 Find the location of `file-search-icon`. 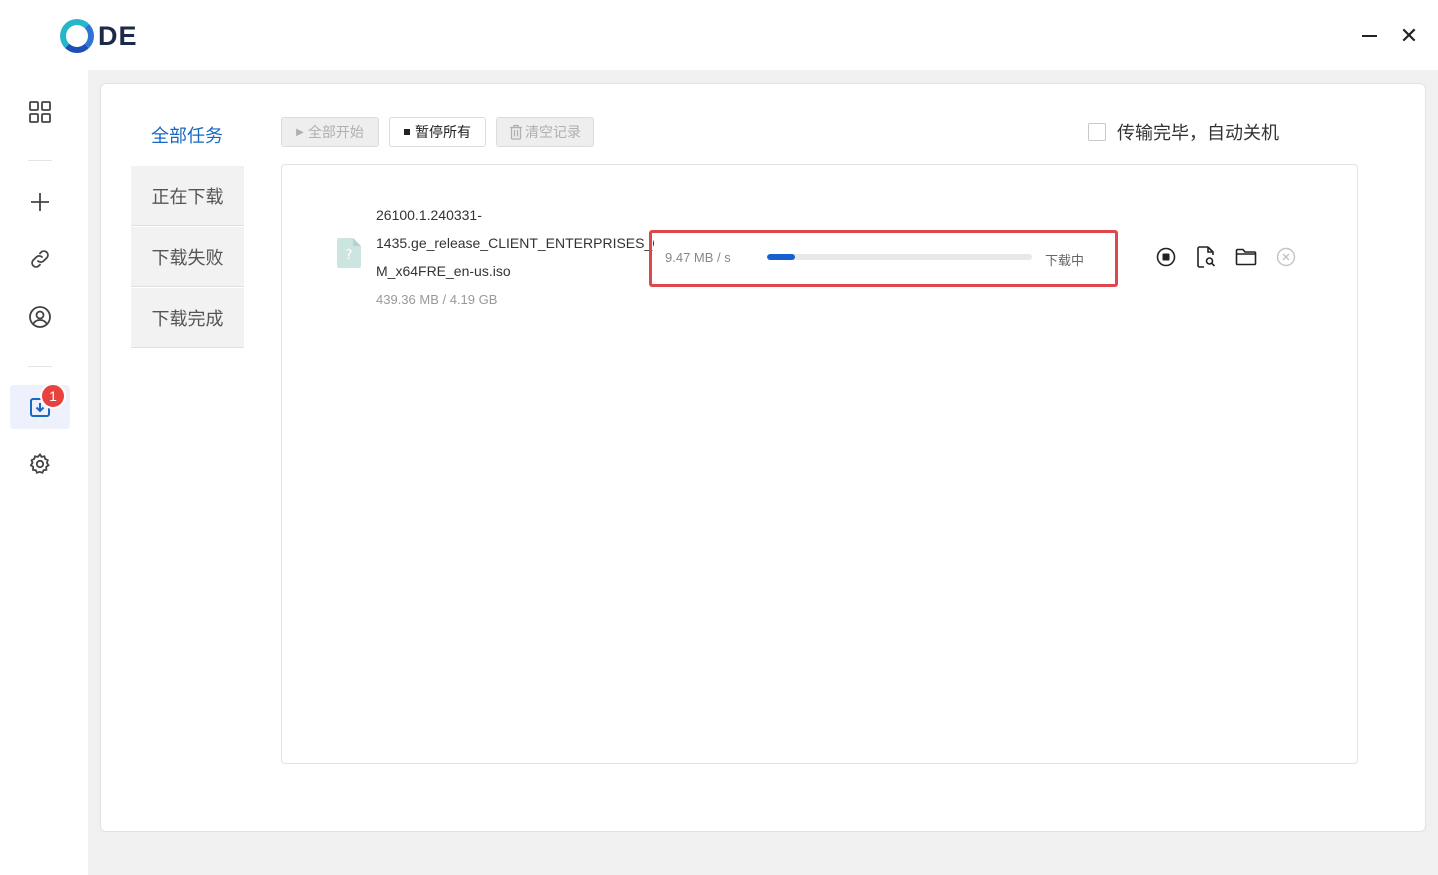

file-search-icon is located at coordinates (1206, 257).